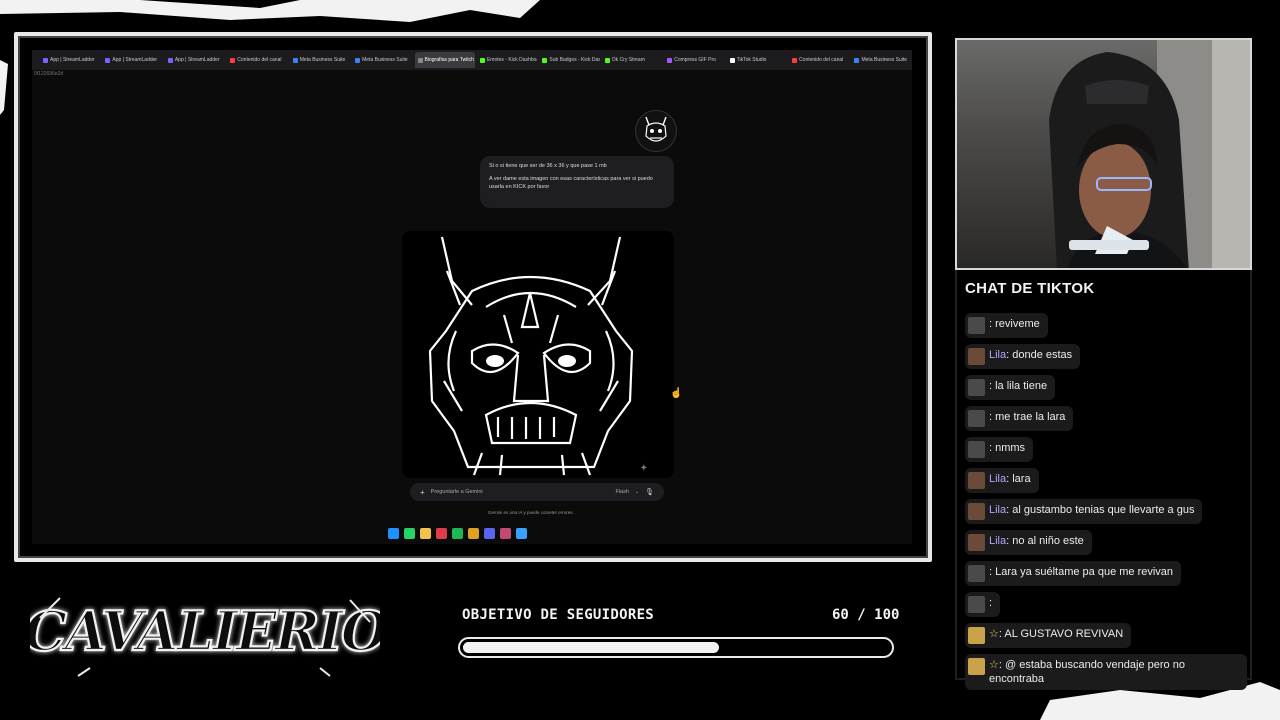 This screenshot has width=1280, height=720. I want to click on chat-message: Lila: donde estas, so click(1023, 356).